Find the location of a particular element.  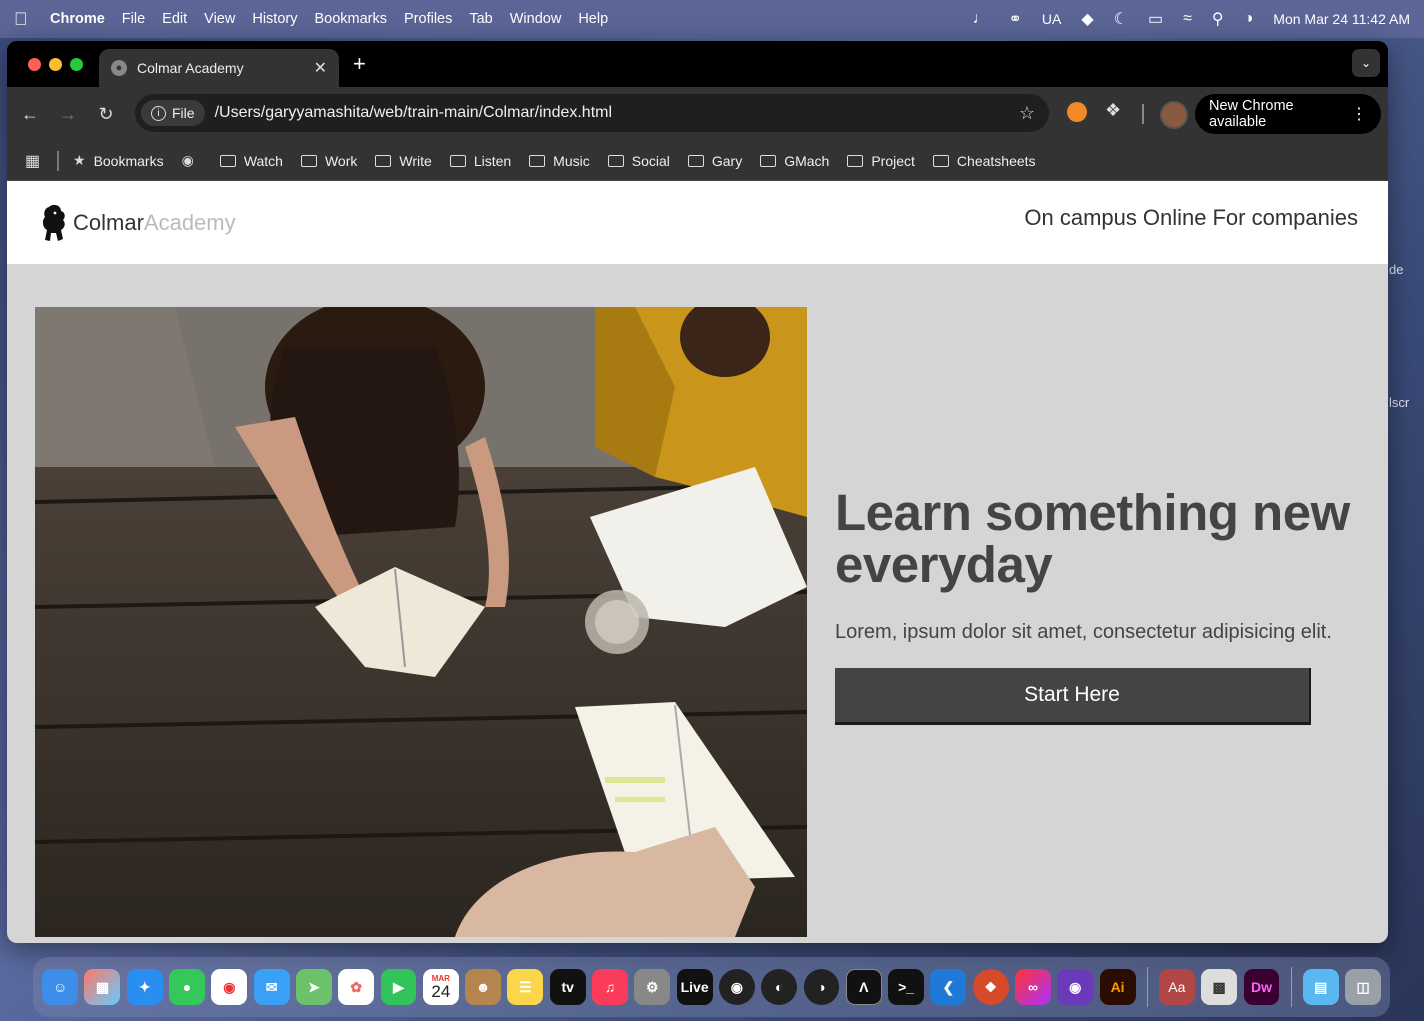

downloads-folder-icon: ▤ is located at coordinates (1320, 987).